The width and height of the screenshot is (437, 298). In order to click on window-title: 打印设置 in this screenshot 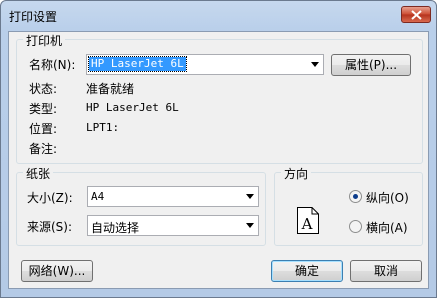, I will do `click(33, 17)`.